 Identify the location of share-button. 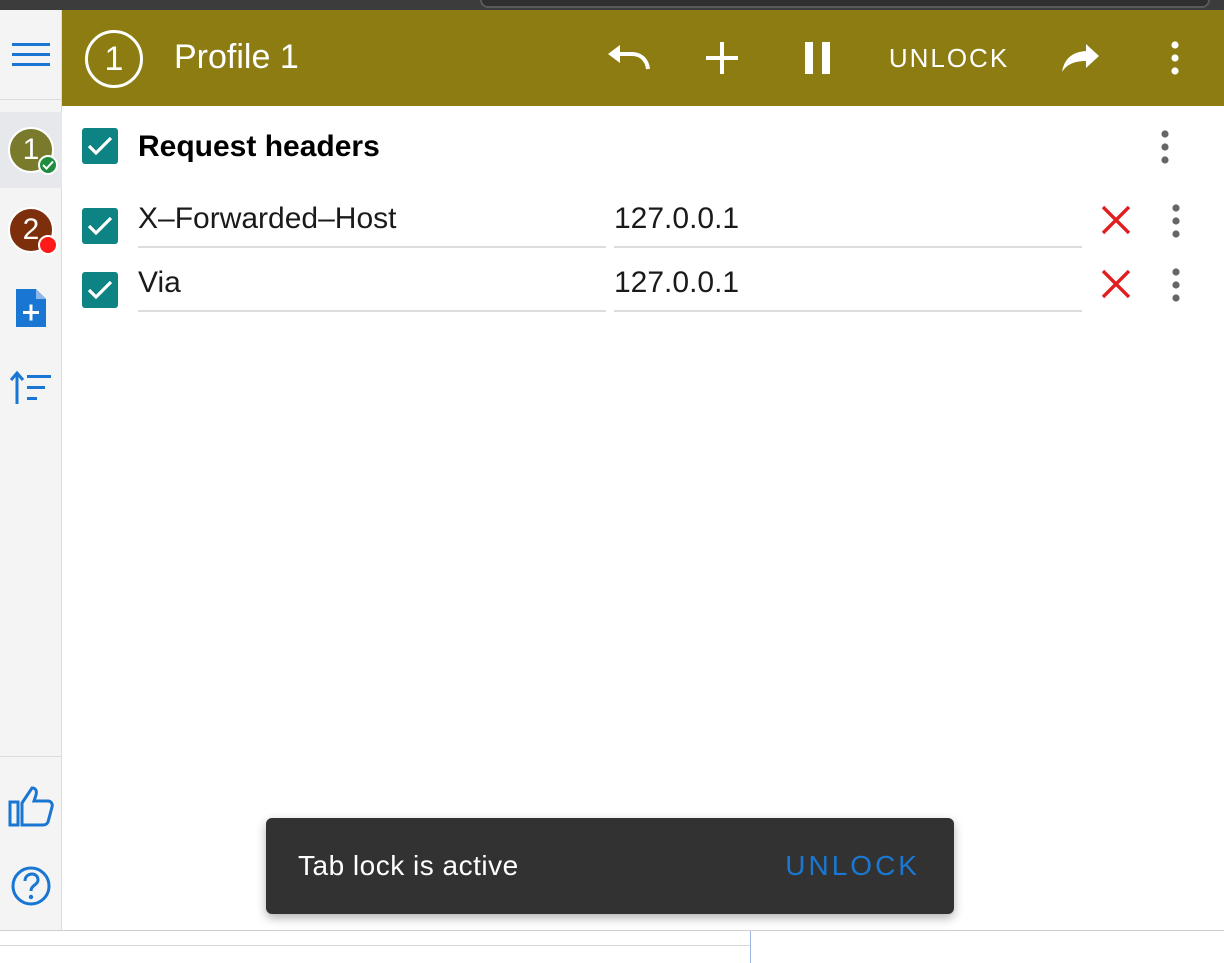
(1080, 58).